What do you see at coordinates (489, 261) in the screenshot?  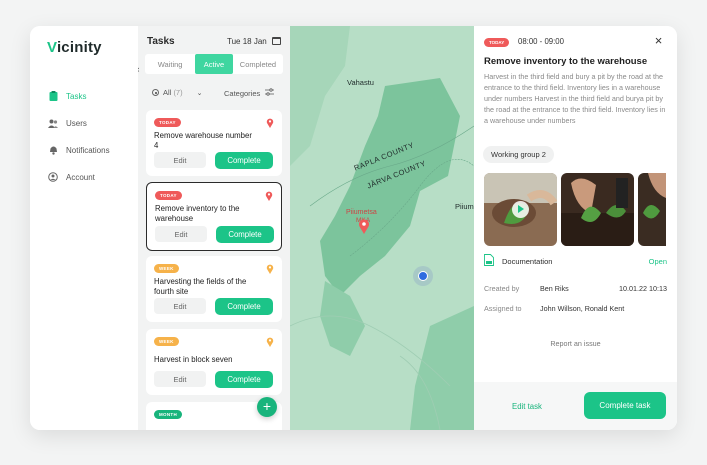 I see `document-icon` at bounding box center [489, 261].